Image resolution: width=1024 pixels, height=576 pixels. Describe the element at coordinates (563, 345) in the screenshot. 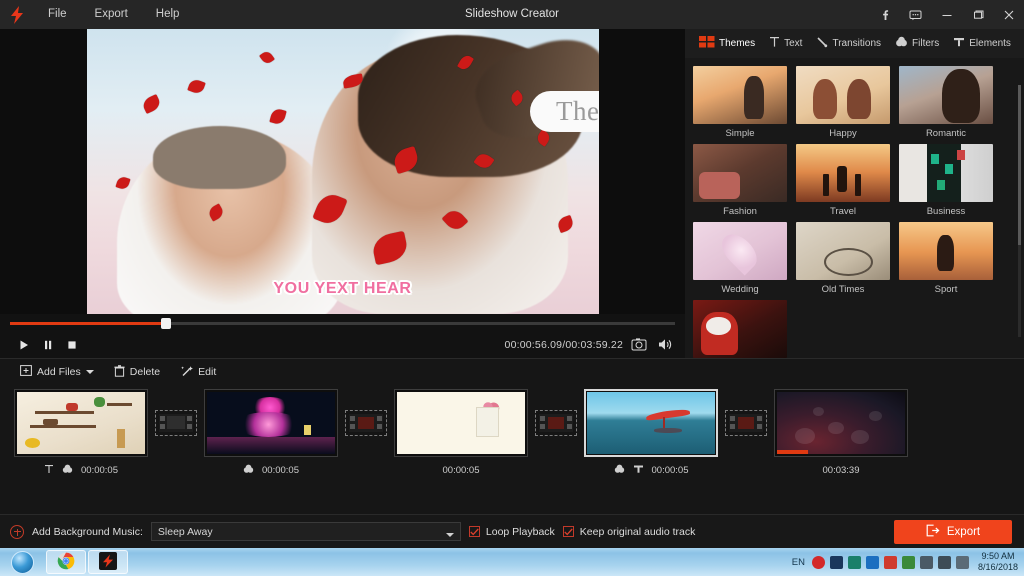

I see `time-display: 00:00:56.09/00:03:59.22` at that location.